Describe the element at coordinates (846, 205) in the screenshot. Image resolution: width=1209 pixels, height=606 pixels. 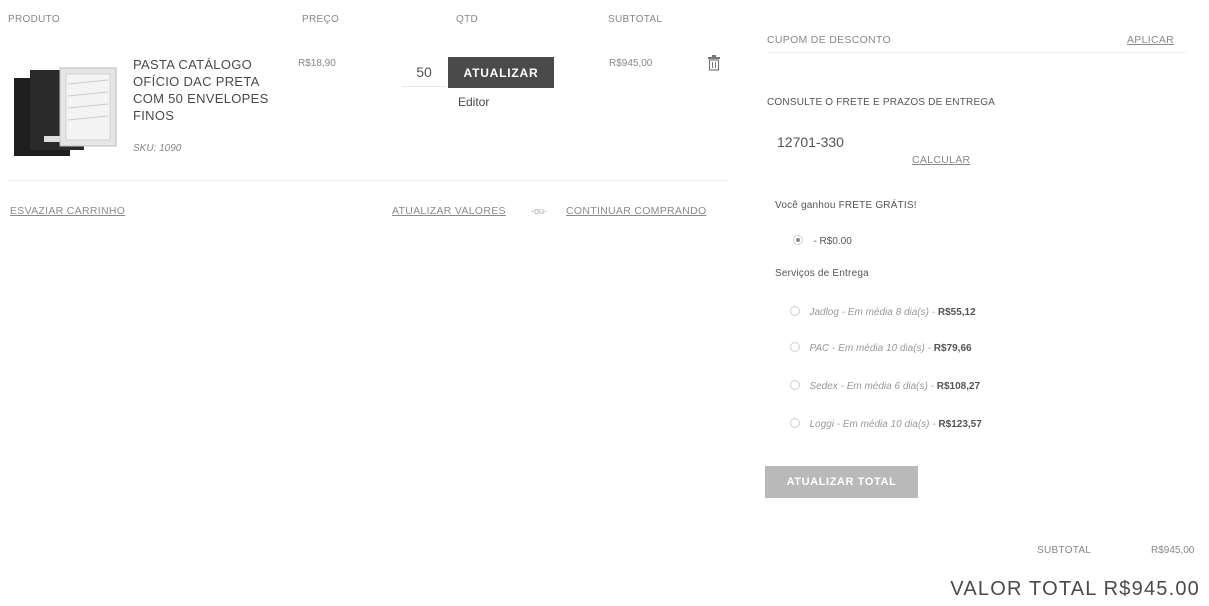
I see `free-shipping-title: Você ganhou FRETE GRÁTIS!` at that location.